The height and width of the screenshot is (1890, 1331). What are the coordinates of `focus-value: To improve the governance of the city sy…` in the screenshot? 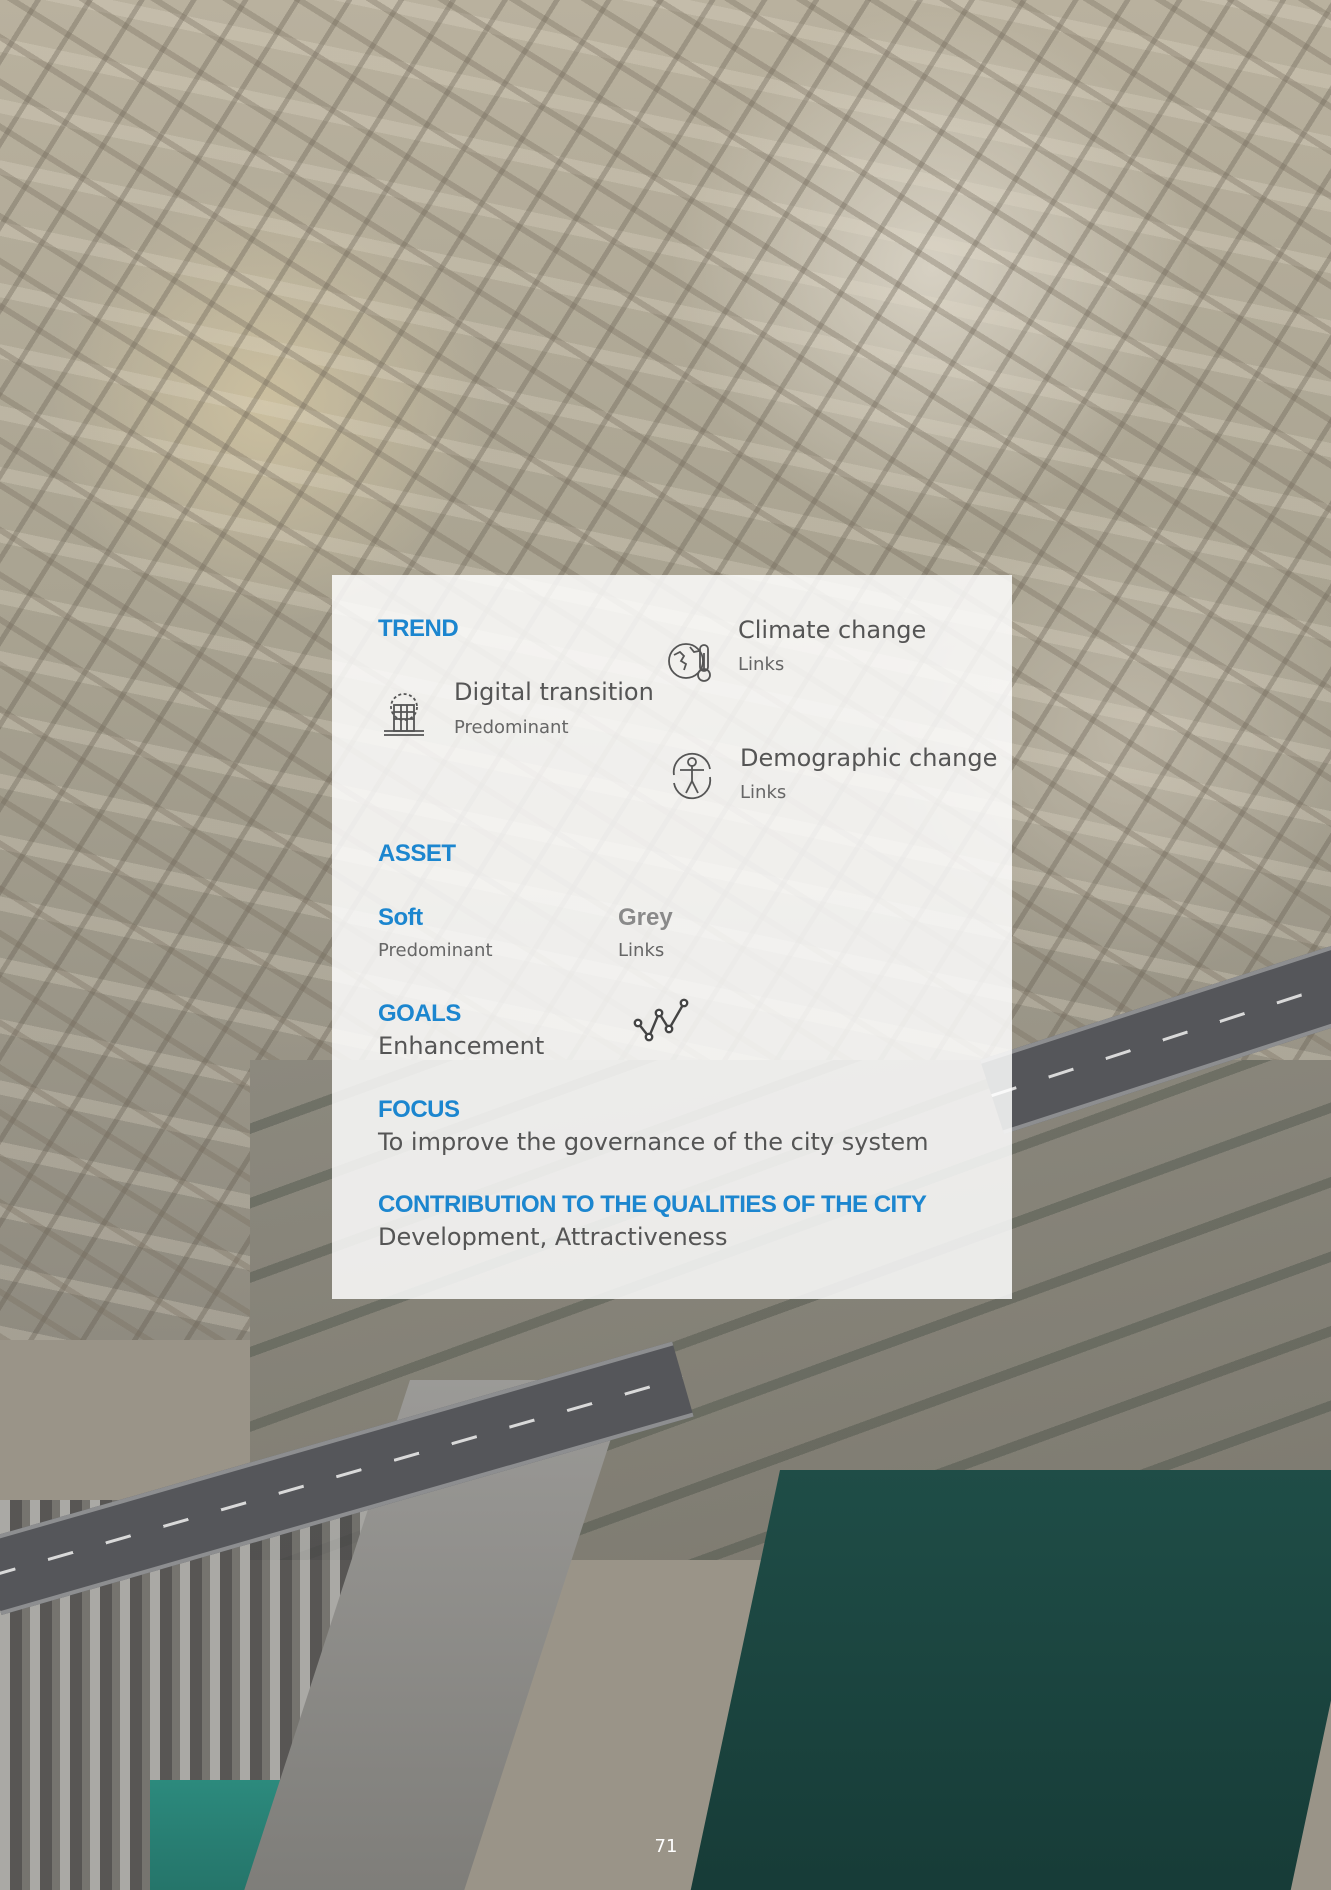 It's located at (653, 1142).